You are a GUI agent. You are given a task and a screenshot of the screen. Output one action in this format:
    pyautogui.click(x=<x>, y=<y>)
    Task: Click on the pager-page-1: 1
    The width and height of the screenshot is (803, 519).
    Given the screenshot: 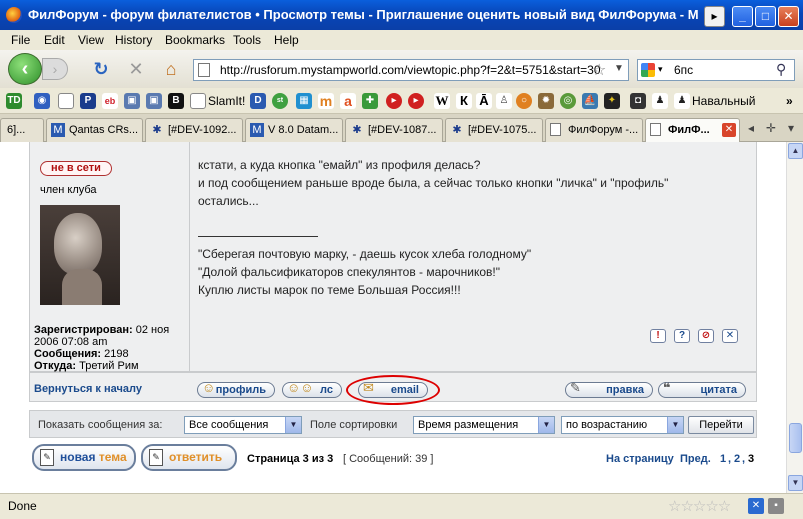 What is the action you would take?
    pyautogui.click(x=723, y=459)
    